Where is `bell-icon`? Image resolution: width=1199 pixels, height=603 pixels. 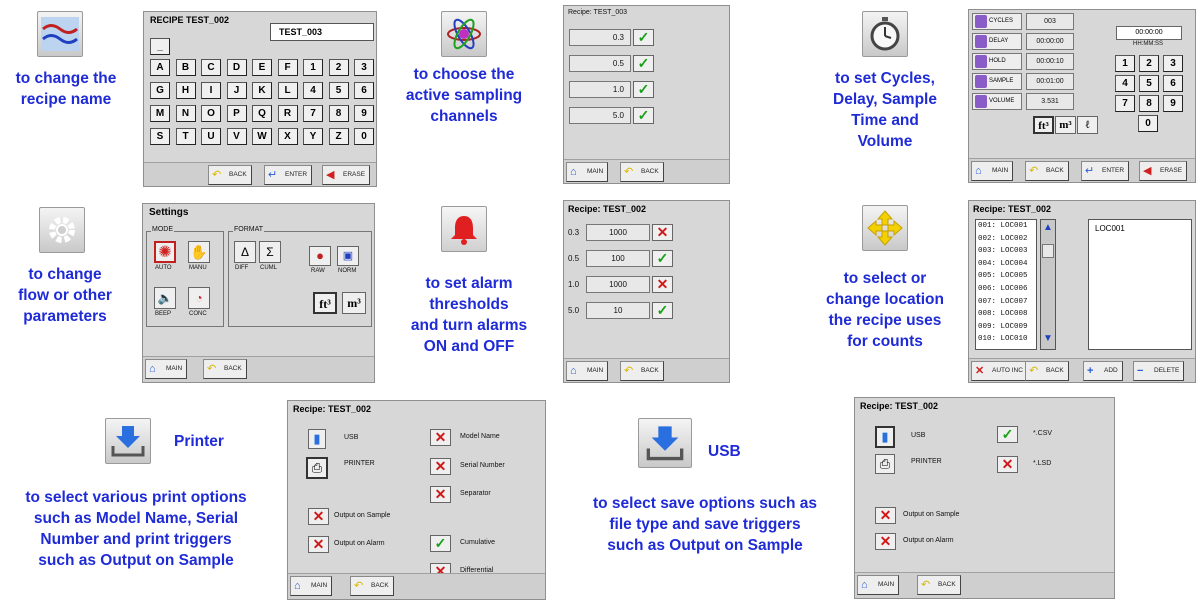
bell-icon is located at coordinates (464, 229).